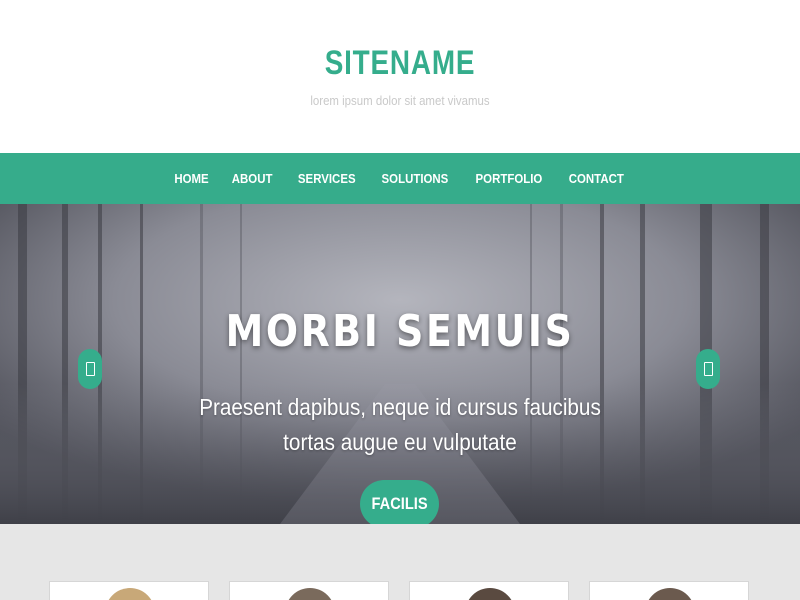  I want to click on nav-item-services: SERVICES, so click(326, 178).